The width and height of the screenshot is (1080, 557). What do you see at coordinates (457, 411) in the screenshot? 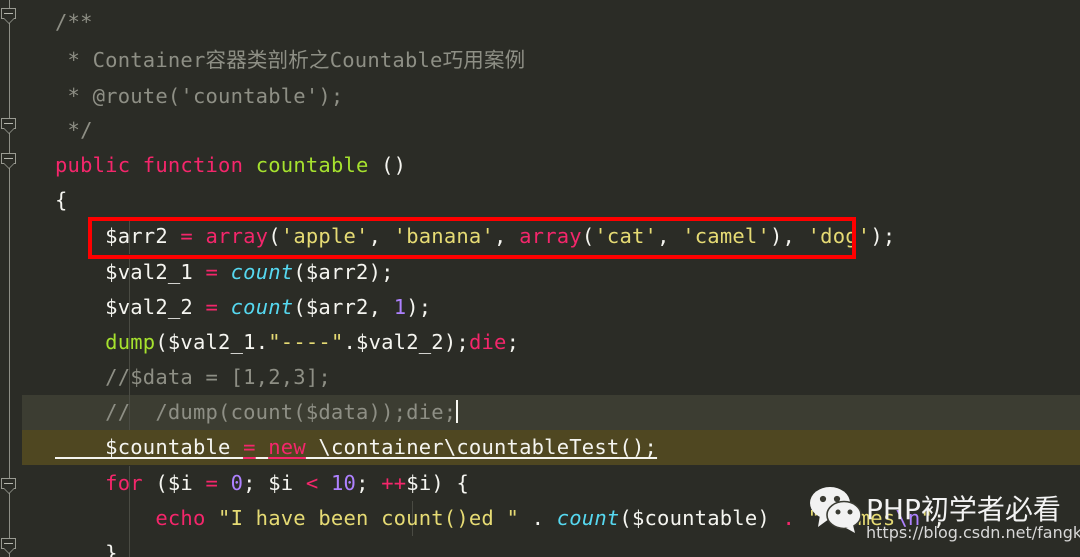
I see `text-cursor` at bounding box center [457, 411].